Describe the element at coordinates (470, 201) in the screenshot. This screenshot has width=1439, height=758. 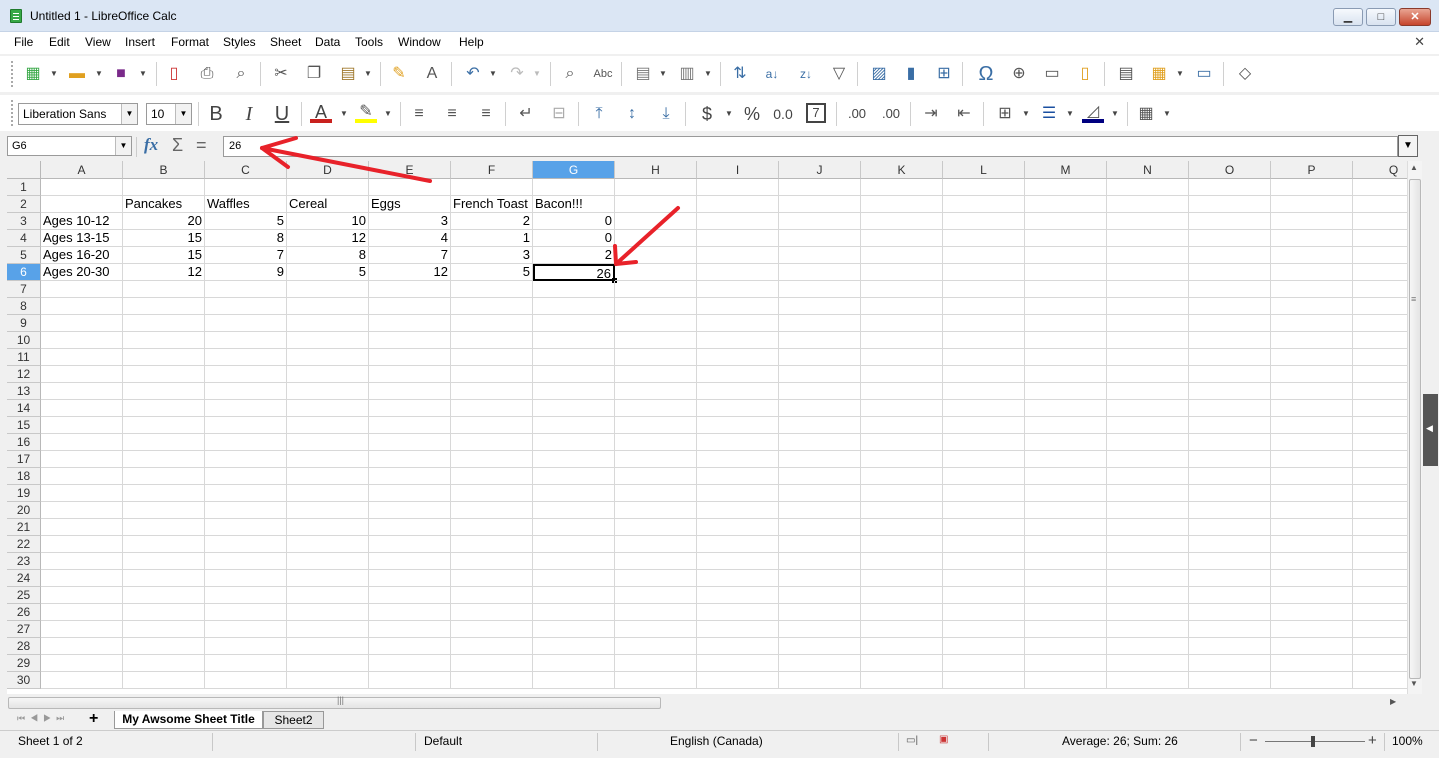
I see `annotation-arrows` at that location.